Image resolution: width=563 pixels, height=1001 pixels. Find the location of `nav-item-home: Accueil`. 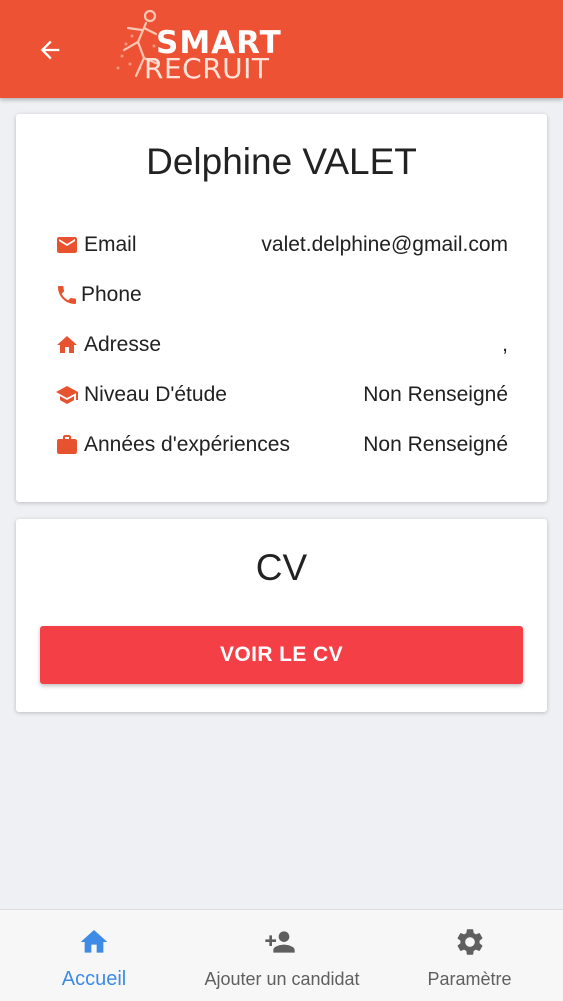

nav-item-home: Accueil is located at coordinates (94, 955).